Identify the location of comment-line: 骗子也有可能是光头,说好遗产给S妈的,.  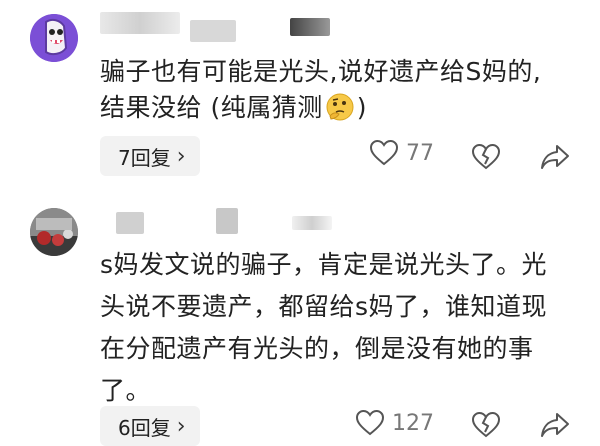
(321, 71).